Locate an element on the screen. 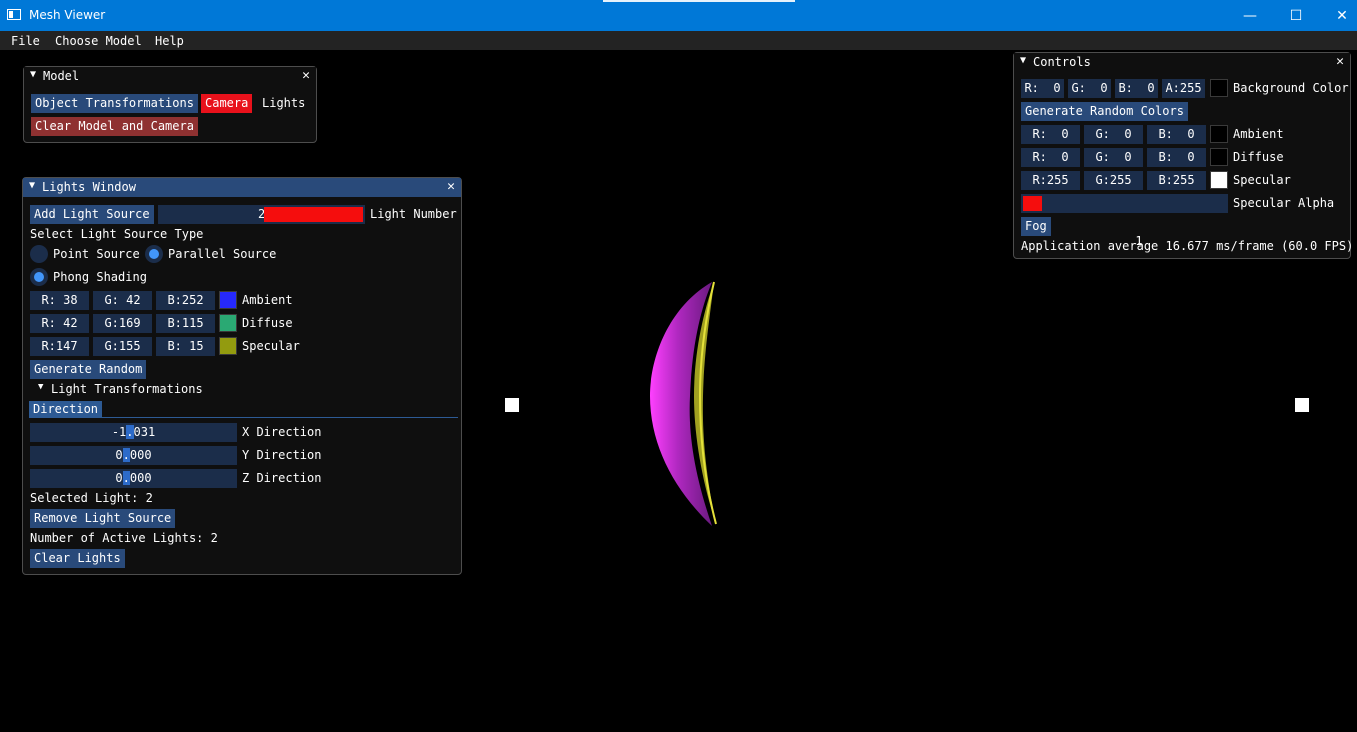  lights-window-titlebar: ▼ Lights Window ✕ is located at coordinates (242, 187).